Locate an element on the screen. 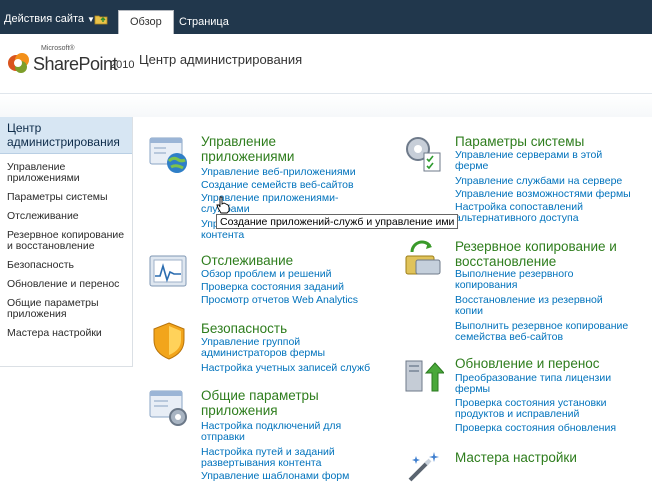 The height and width of the screenshot is (482, 652). link-manage-farm-admins: Управление группой администраторов фермы is located at coordinates (291, 348).